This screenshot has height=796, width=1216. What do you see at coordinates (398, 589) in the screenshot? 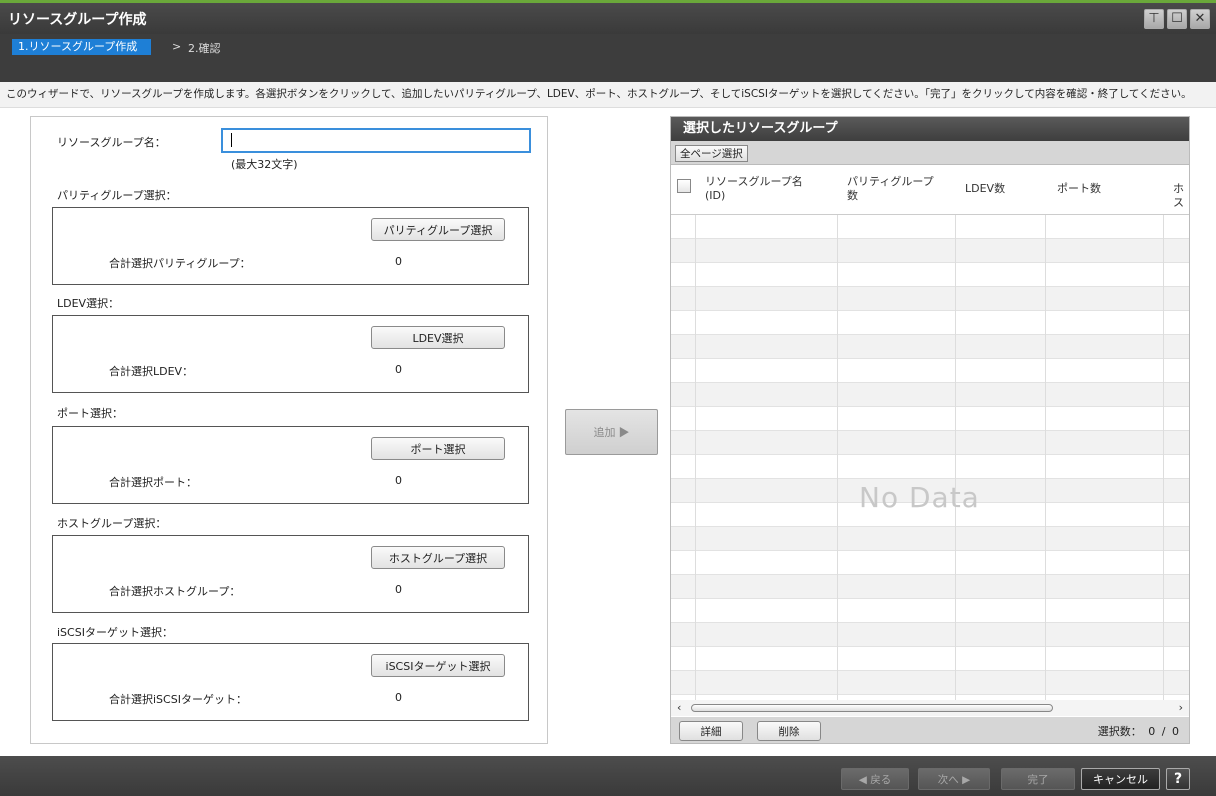
I see `host-group-total-value: 0` at bounding box center [398, 589].